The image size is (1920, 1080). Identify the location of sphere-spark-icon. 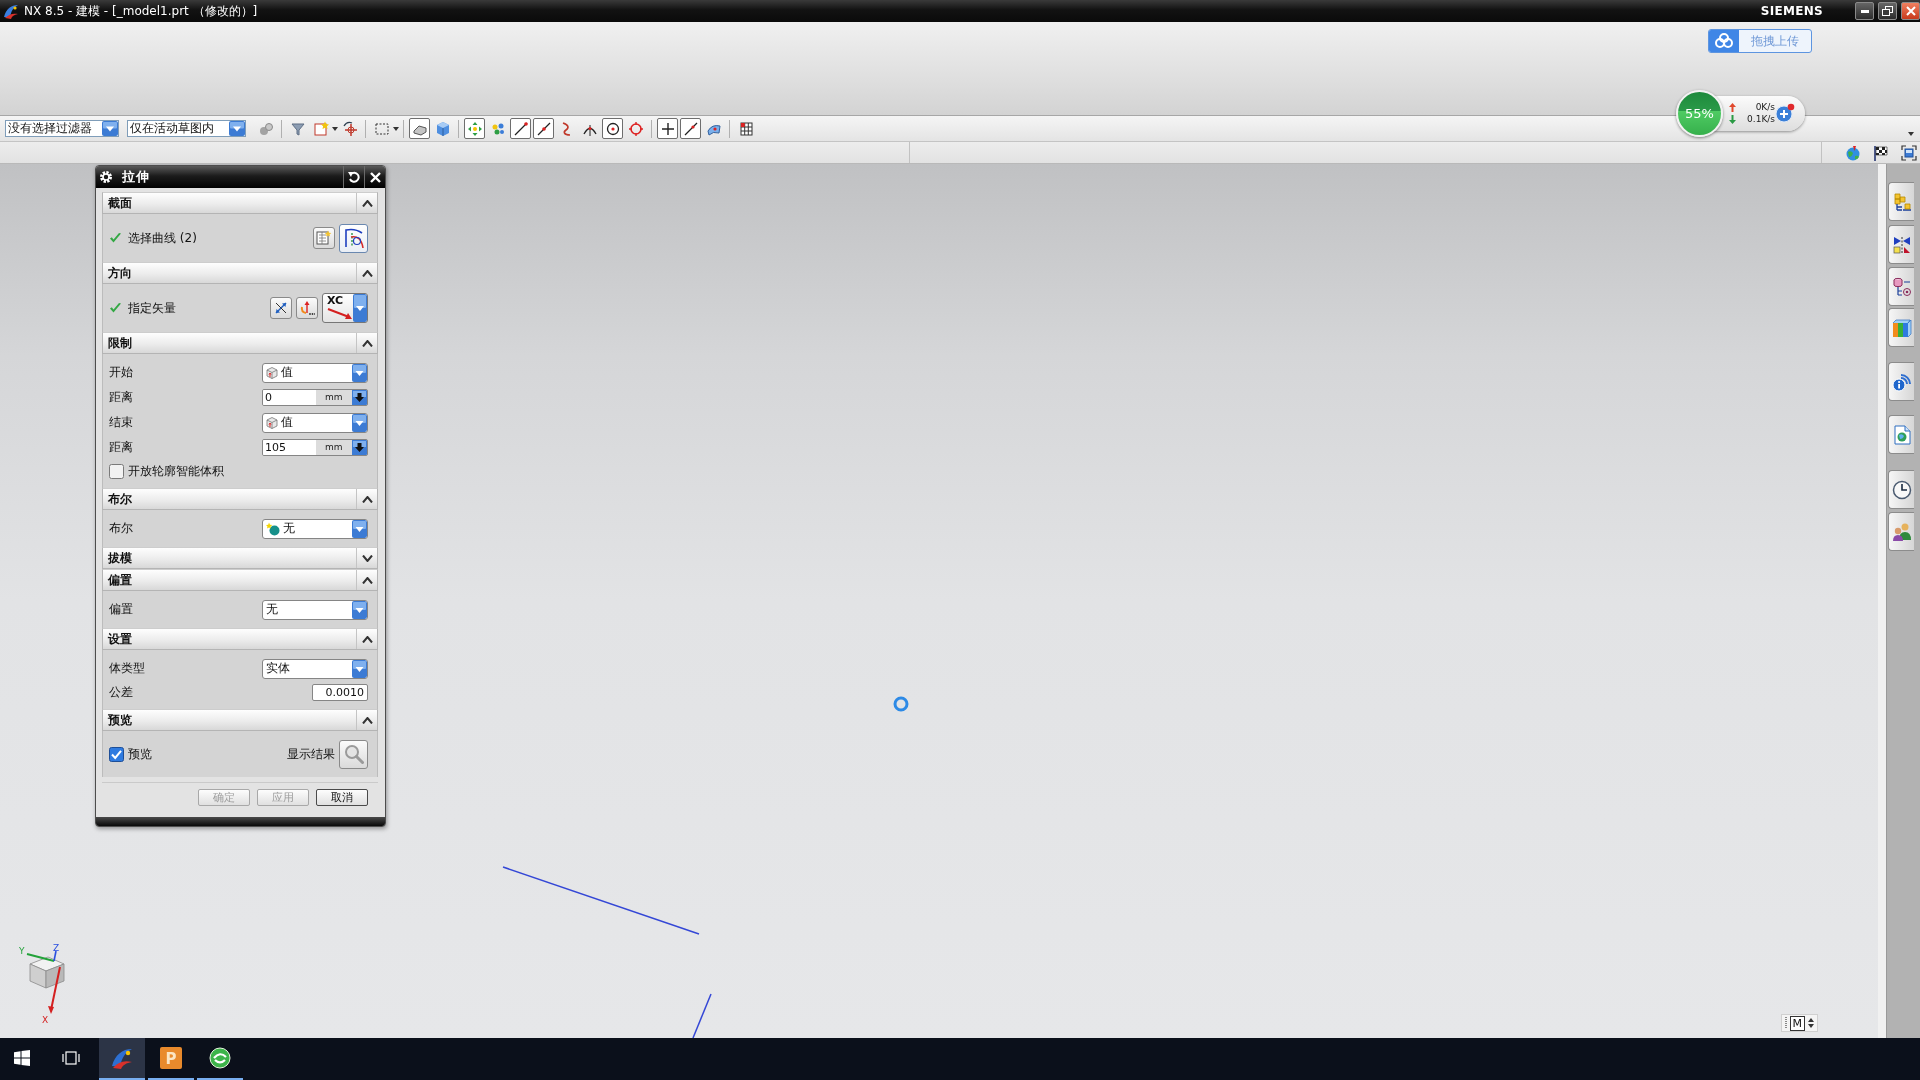
(273, 528).